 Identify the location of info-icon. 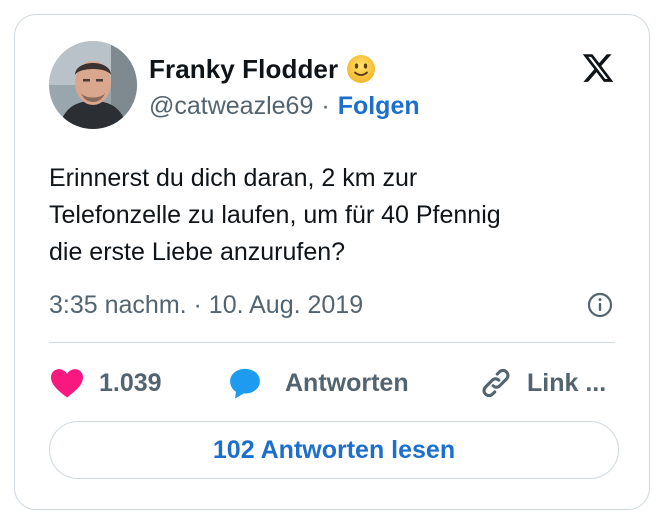
(600, 305).